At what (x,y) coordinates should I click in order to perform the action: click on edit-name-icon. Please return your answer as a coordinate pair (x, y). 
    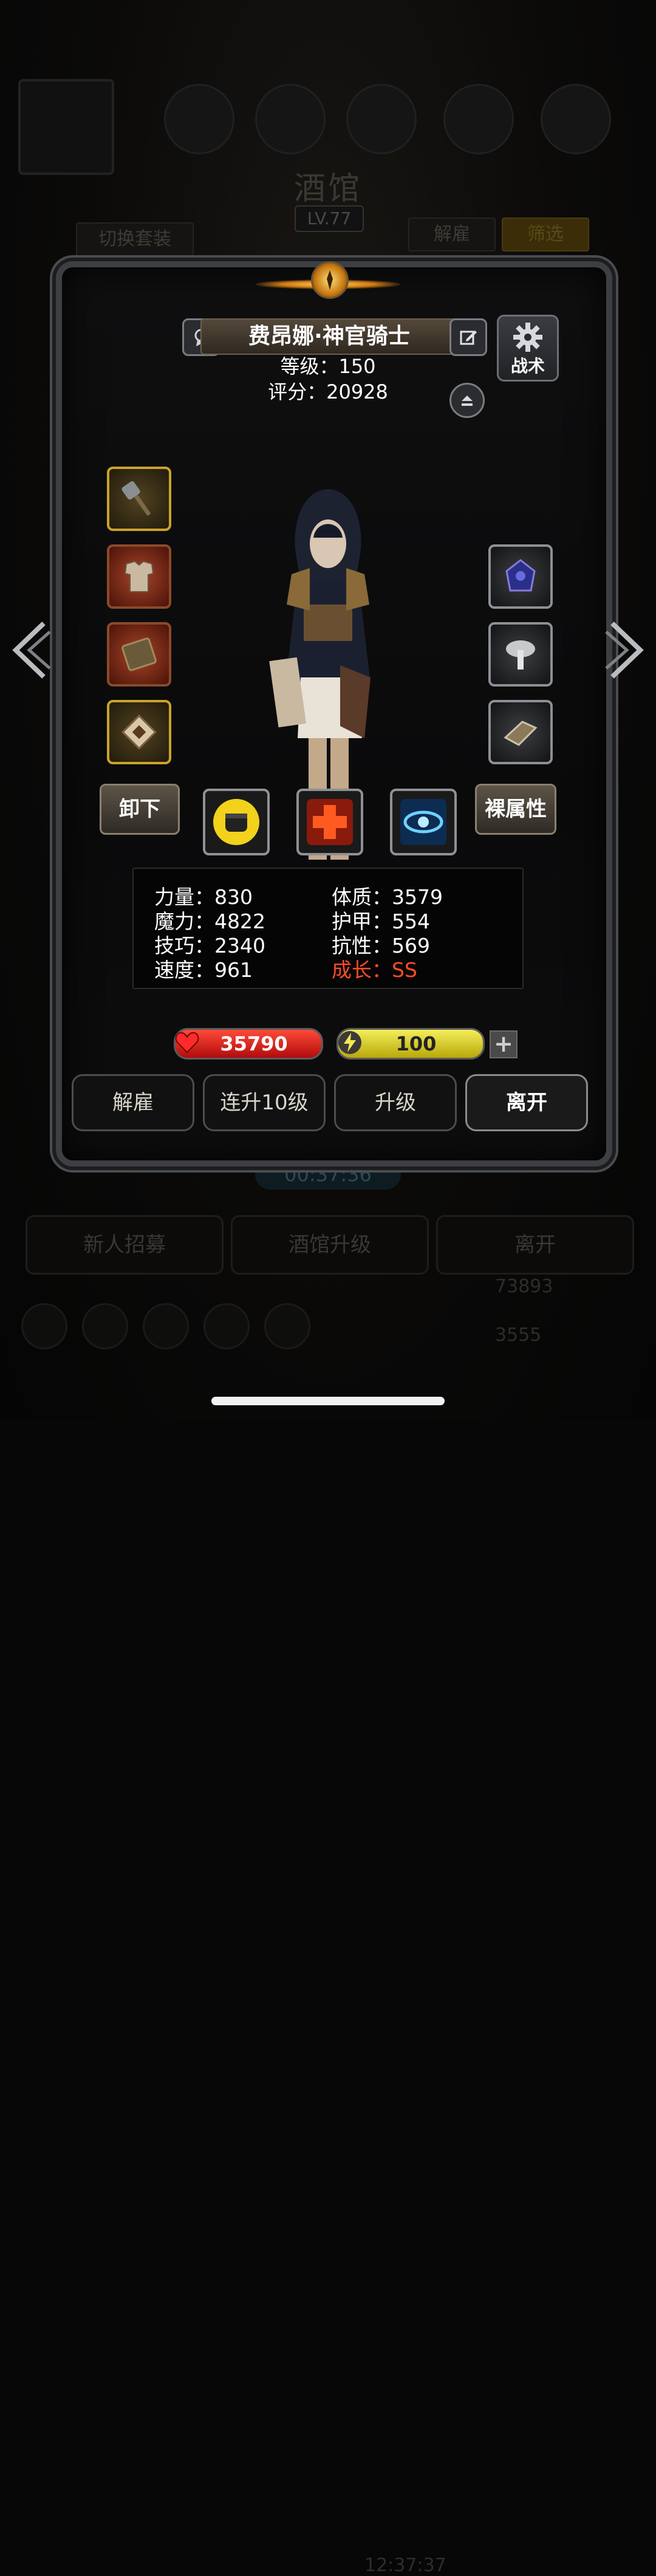
    Looking at the image, I should click on (468, 337).